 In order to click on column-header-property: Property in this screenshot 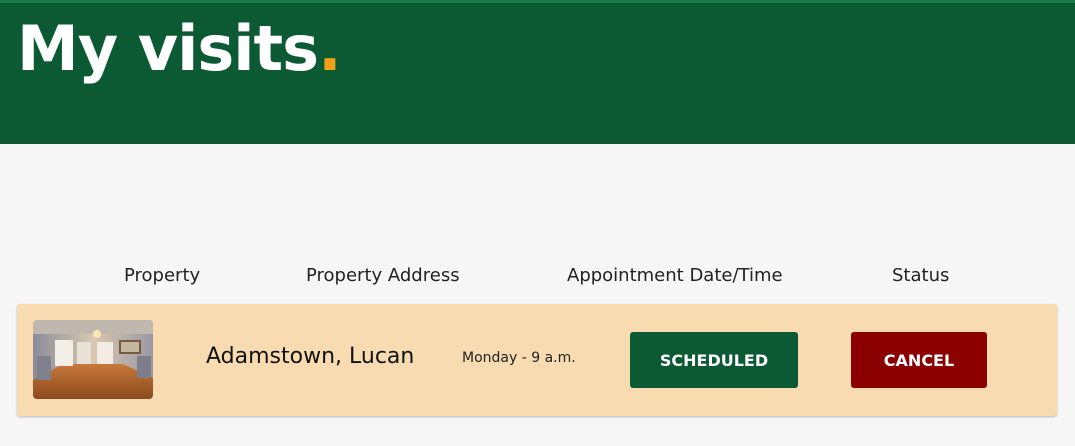, I will do `click(162, 275)`.